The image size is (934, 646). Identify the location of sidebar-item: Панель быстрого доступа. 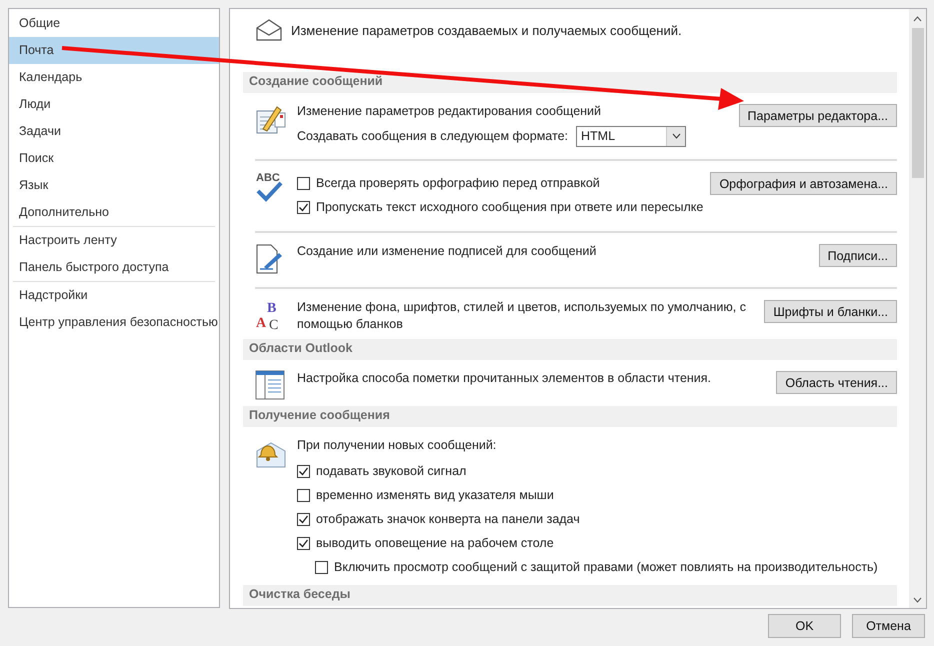
(114, 267).